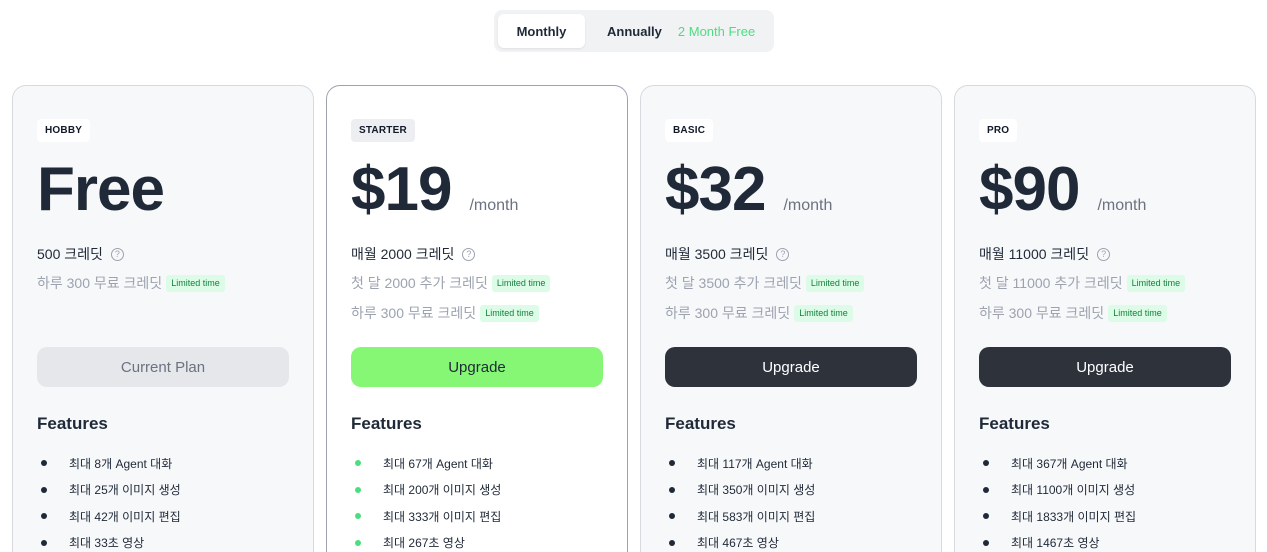 The width and height of the screenshot is (1267, 552). I want to click on feature-item: 최대 42개 이미지 편집, so click(111, 516).